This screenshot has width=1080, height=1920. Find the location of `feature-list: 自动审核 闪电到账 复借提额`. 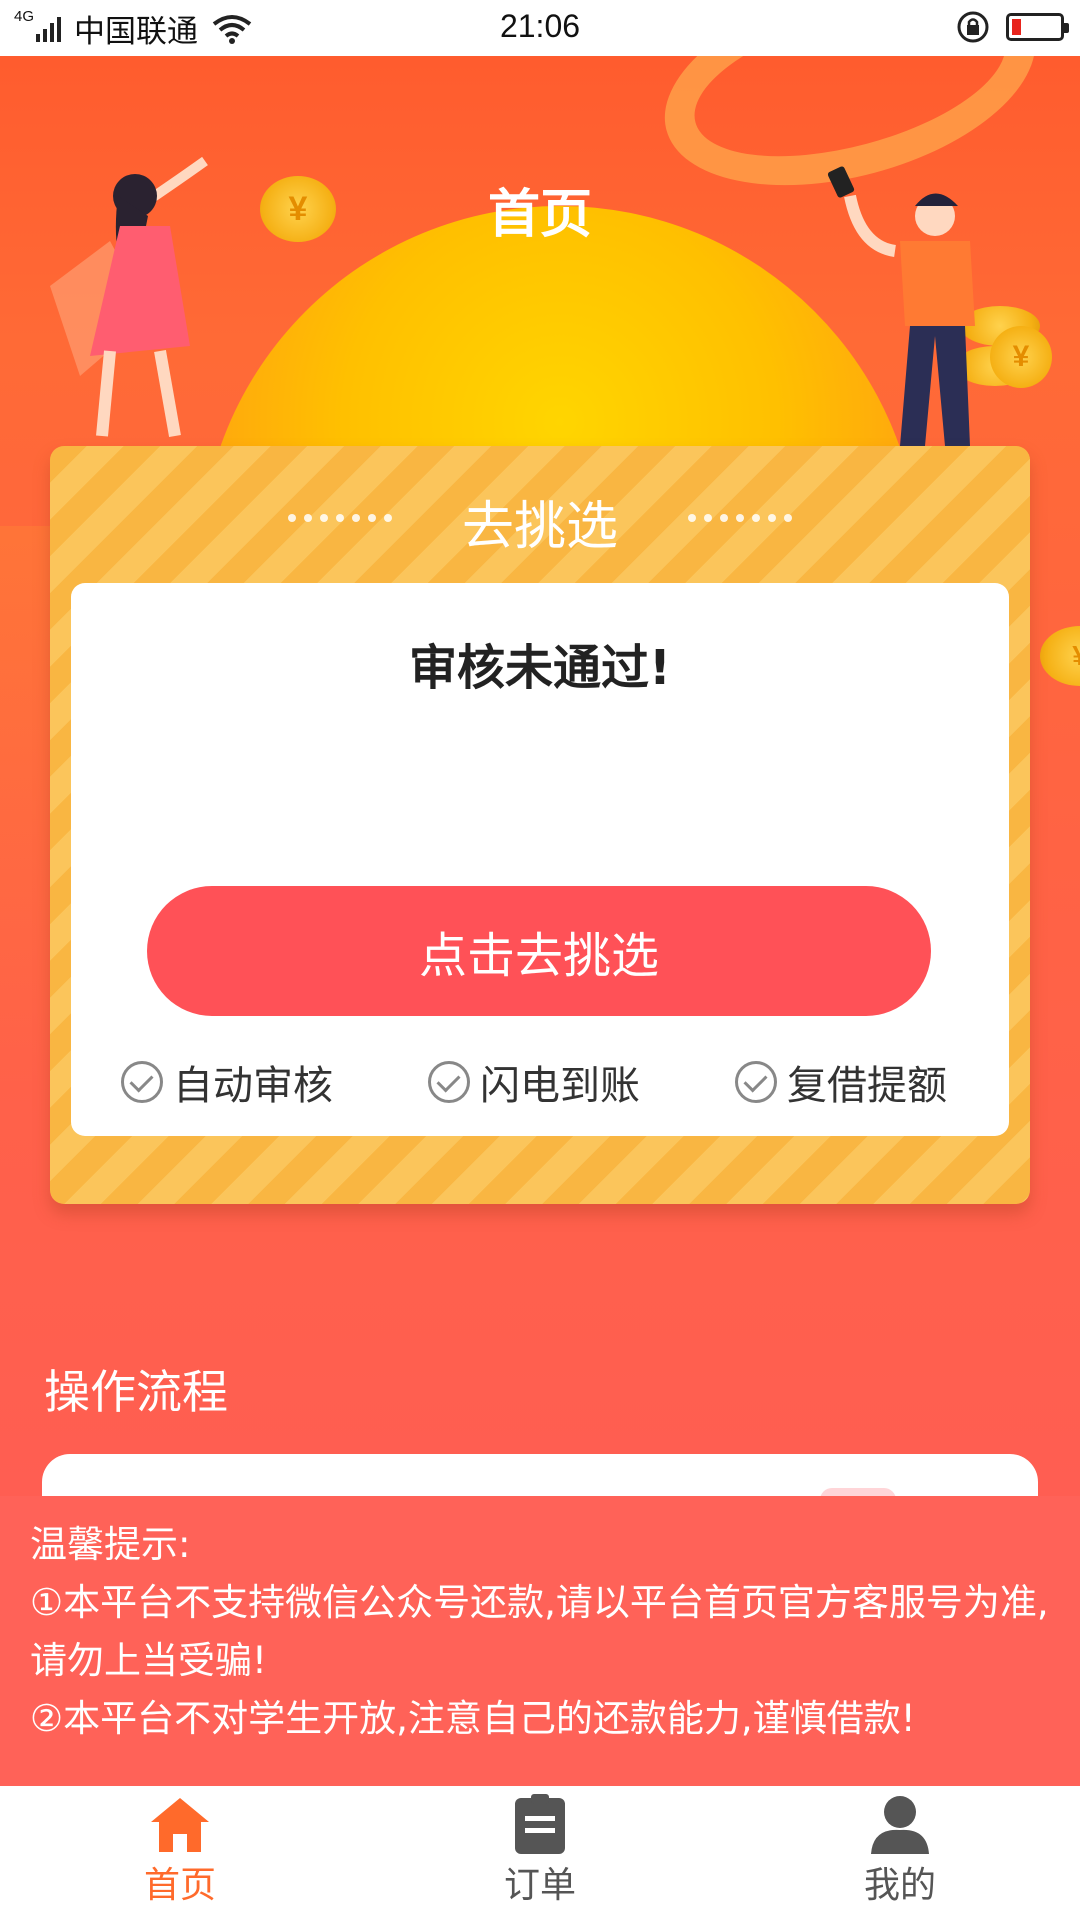

feature-list: 自动审核 闪电到账 复借提额 is located at coordinates (540, 1081).